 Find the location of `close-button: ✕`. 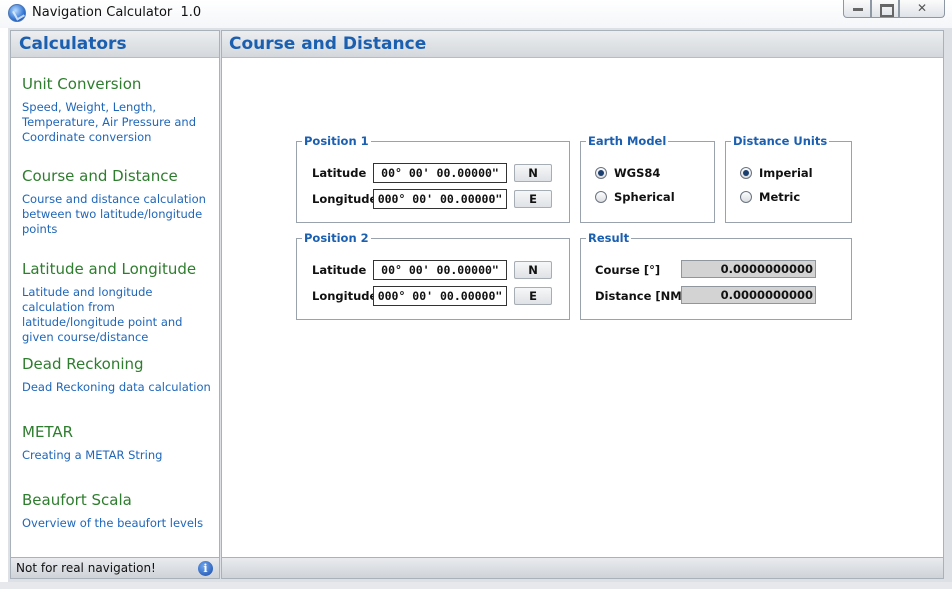

close-button: ✕ is located at coordinates (922, 9).